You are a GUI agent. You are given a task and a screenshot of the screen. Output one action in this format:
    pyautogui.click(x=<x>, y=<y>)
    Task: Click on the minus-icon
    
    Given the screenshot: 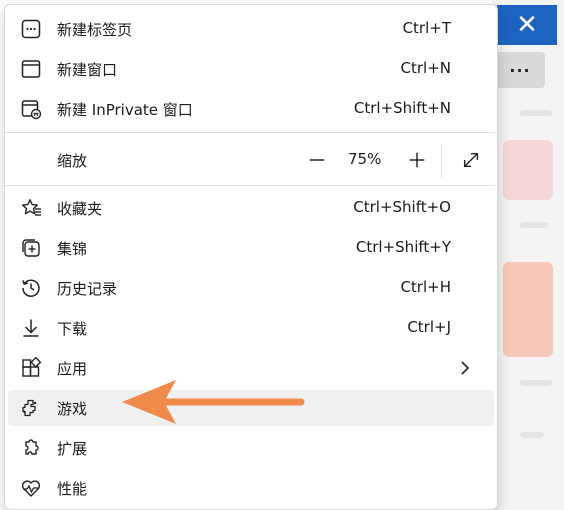 What is the action you would take?
    pyautogui.click(x=317, y=160)
    